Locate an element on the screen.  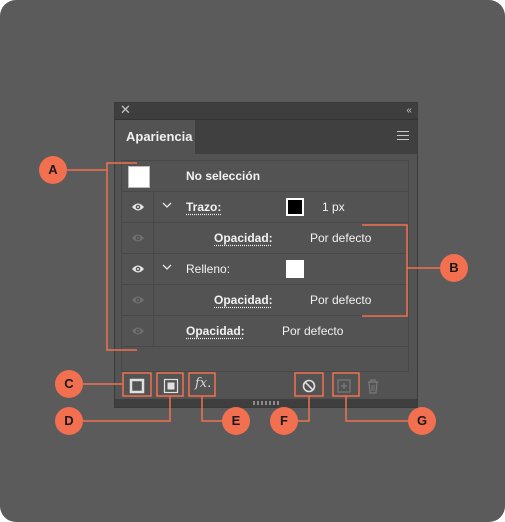
callout-b: B is located at coordinates (454, 268).